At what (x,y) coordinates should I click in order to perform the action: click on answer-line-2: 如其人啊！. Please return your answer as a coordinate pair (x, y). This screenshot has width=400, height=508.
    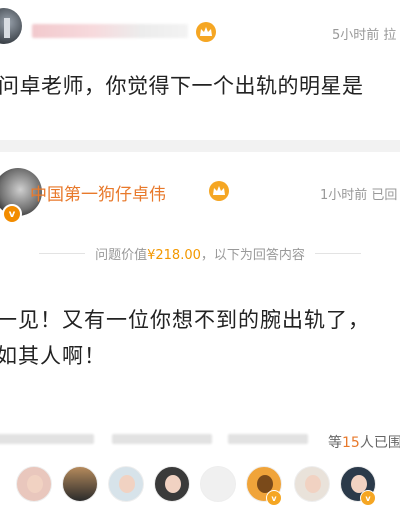
    Looking at the image, I should click on (53, 356).